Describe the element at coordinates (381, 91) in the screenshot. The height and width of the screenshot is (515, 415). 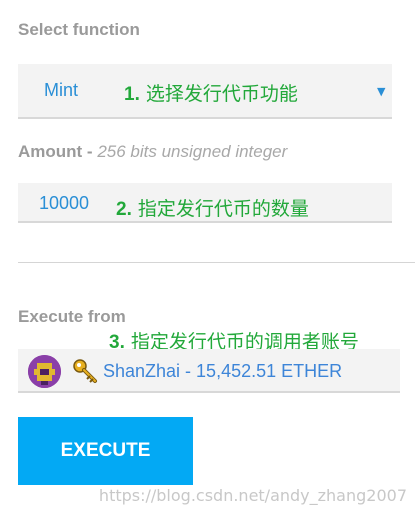
I see `chevron-down-icon: ▼` at that location.